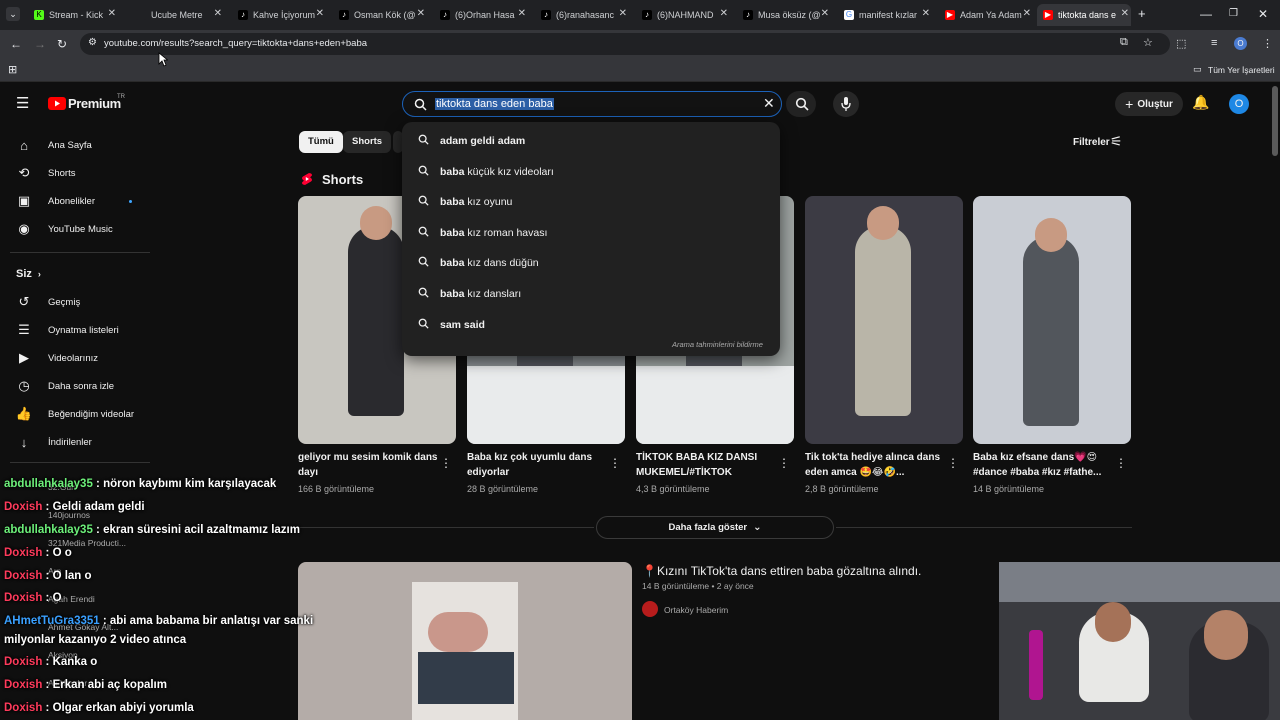 This screenshot has width=1280, height=720. What do you see at coordinates (1084, 15) in the screenshot?
I see `browser-tab: ▶ tiktokta dans e ✕` at bounding box center [1084, 15].